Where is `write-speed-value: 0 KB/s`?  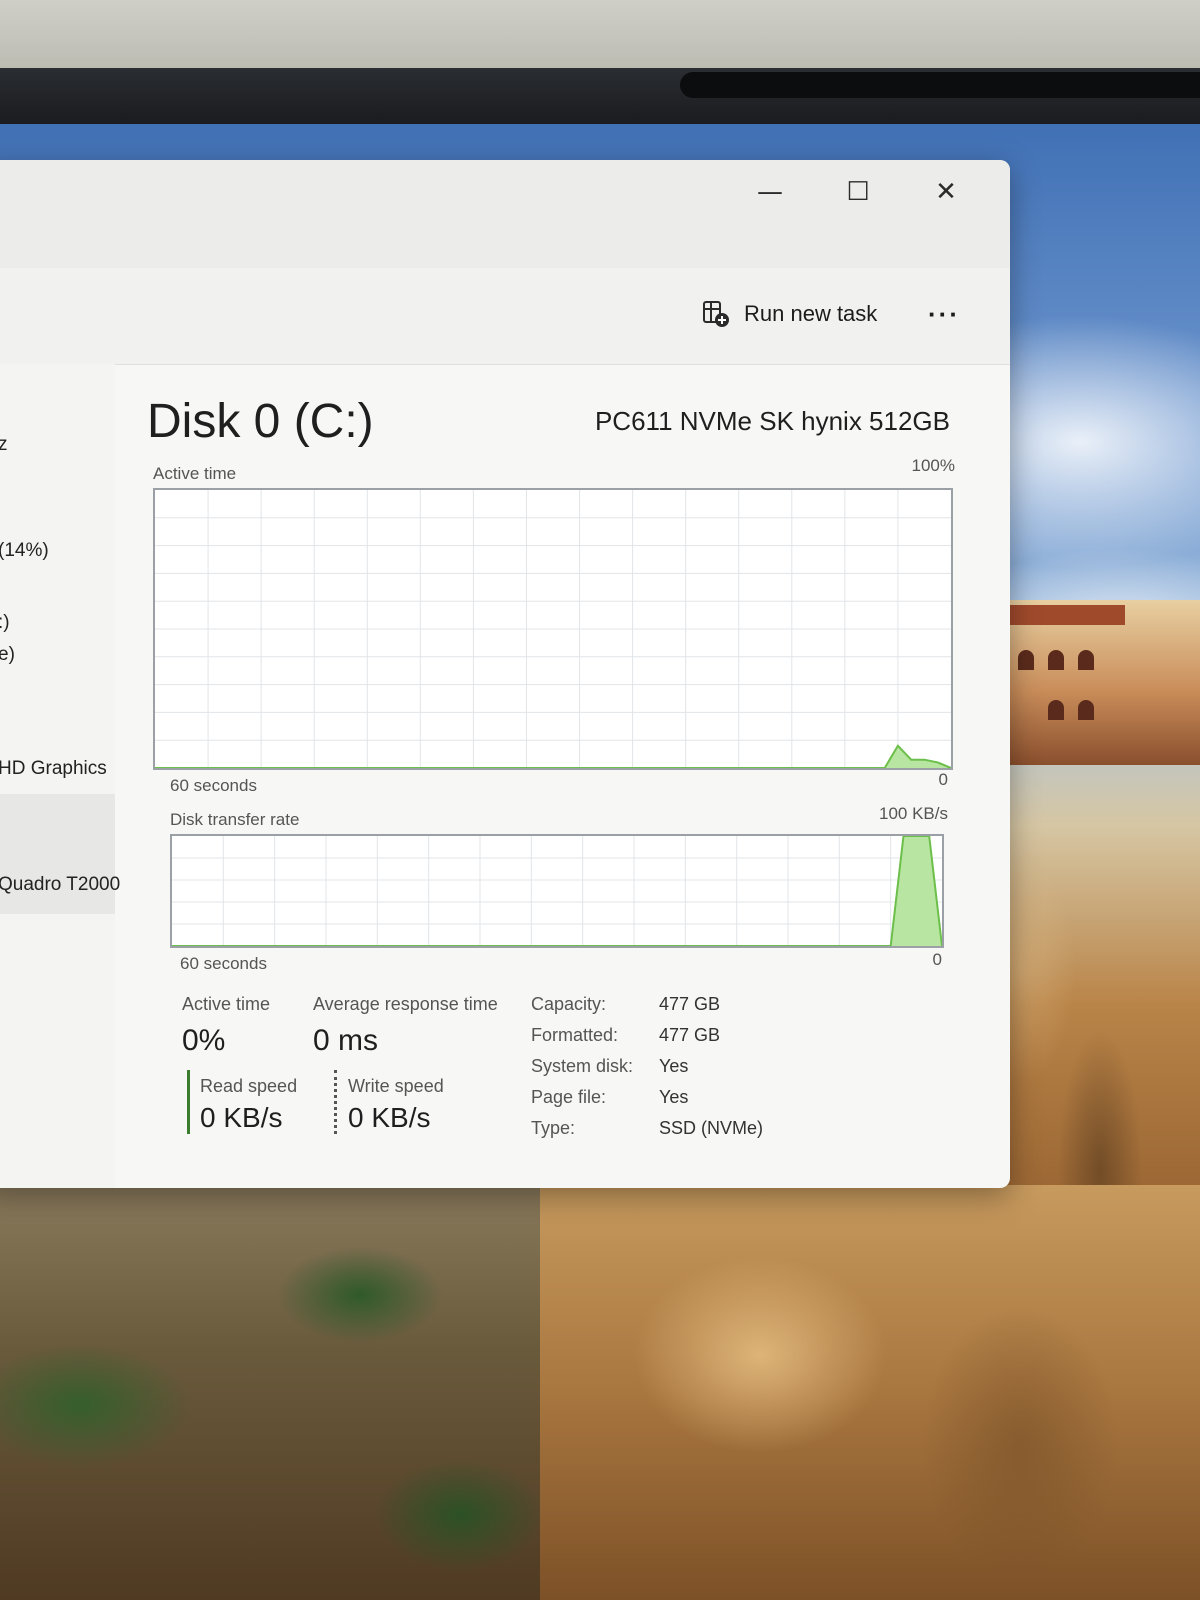 write-speed-value: 0 KB/s is located at coordinates (389, 1117).